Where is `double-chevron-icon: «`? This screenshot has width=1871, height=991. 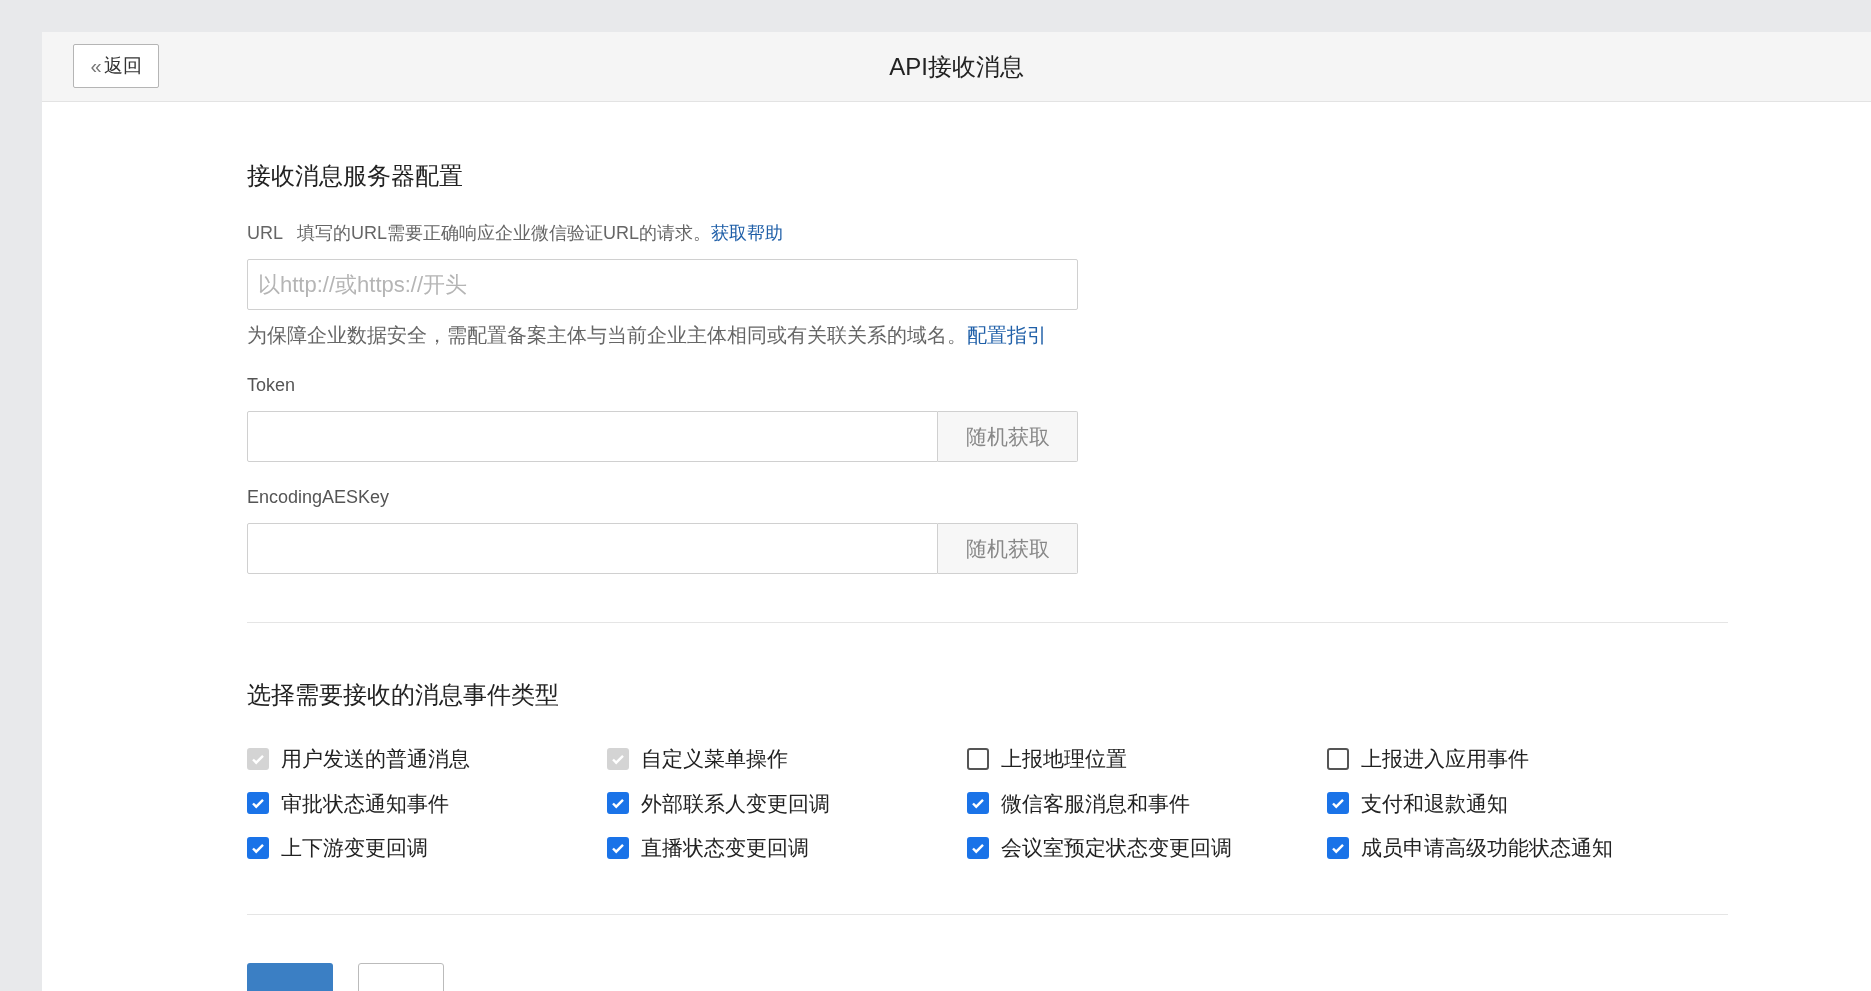 double-chevron-icon: « is located at coordinates (96, 66).